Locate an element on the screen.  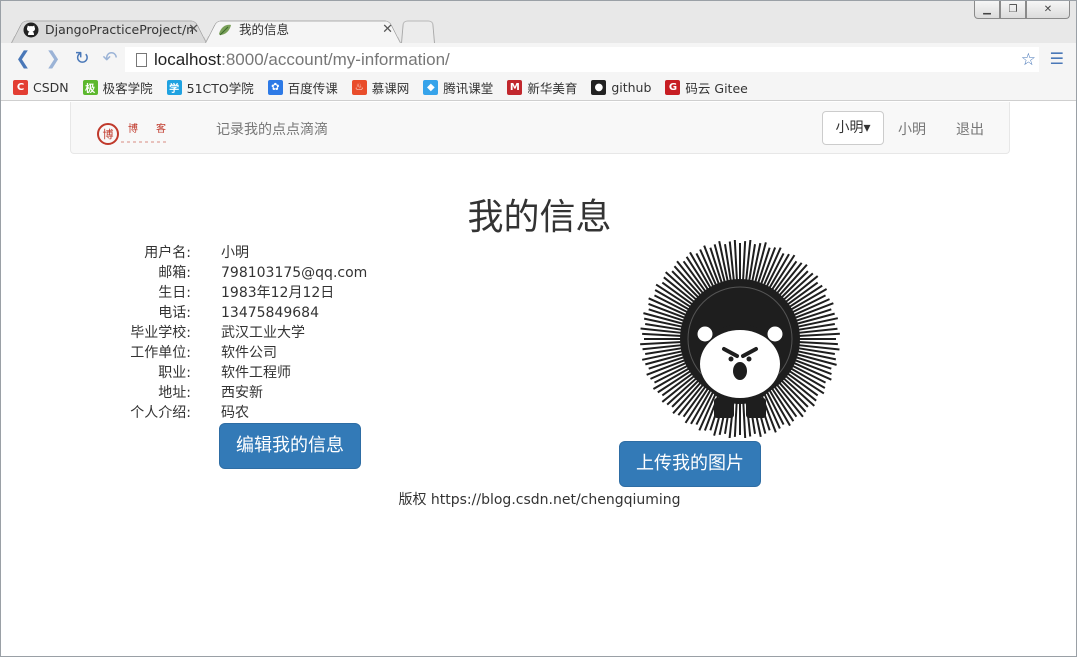
reload-icon: ↻ is located at coordinates (82, 59).